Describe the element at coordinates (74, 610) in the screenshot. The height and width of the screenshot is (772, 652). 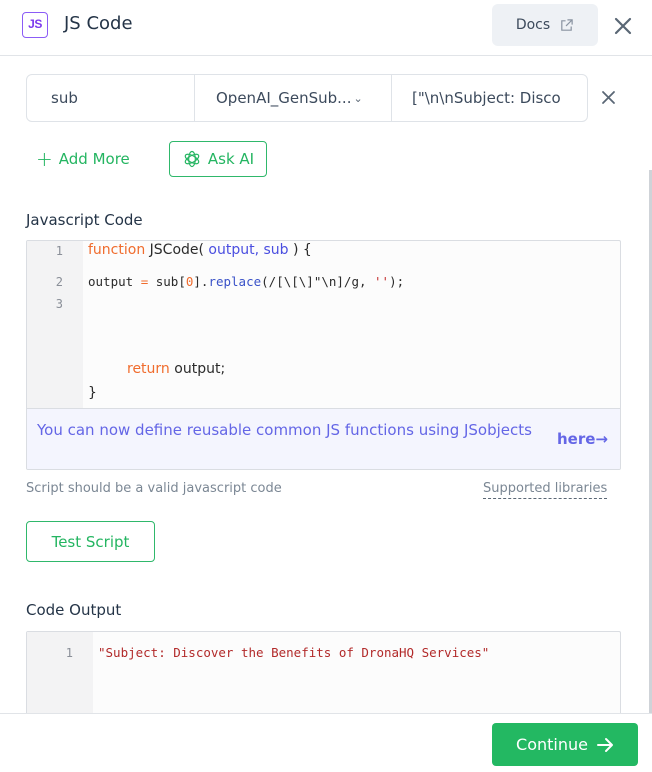
I see `code-output-label: Code Output` at that location.